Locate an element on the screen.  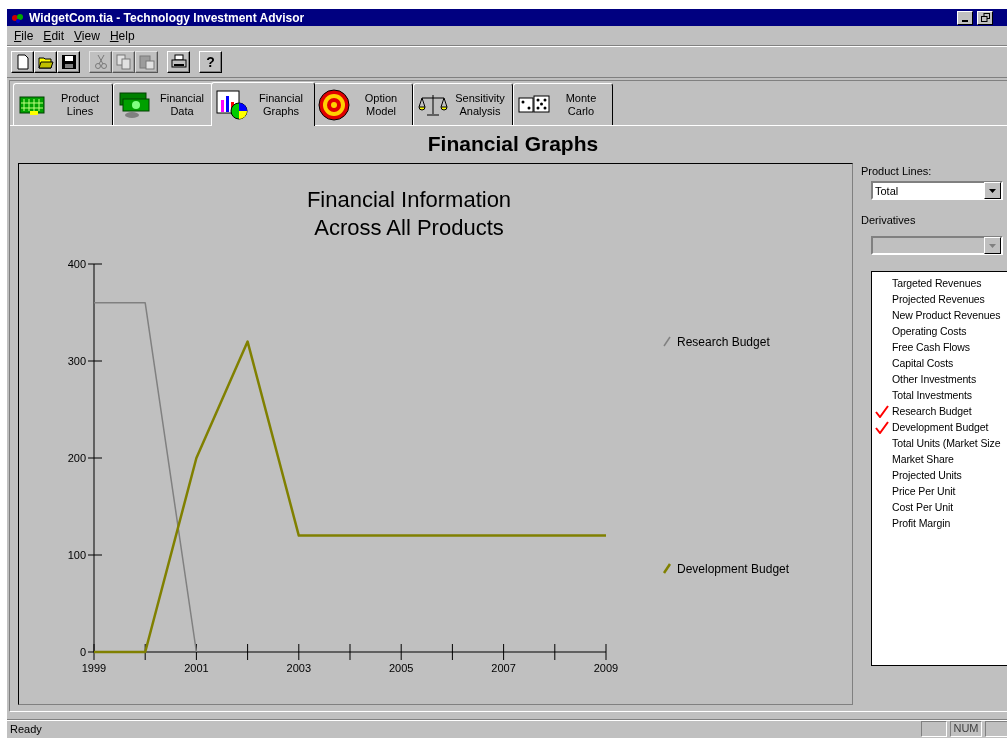
x-tick-label: 2001 is located at coordinates (196, 668).